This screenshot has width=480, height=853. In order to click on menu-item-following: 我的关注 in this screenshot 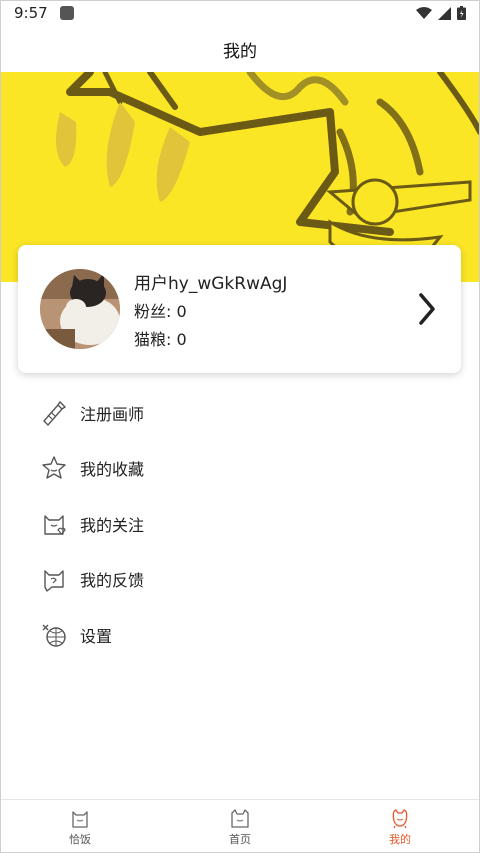, I will do `click(240, 524)`.